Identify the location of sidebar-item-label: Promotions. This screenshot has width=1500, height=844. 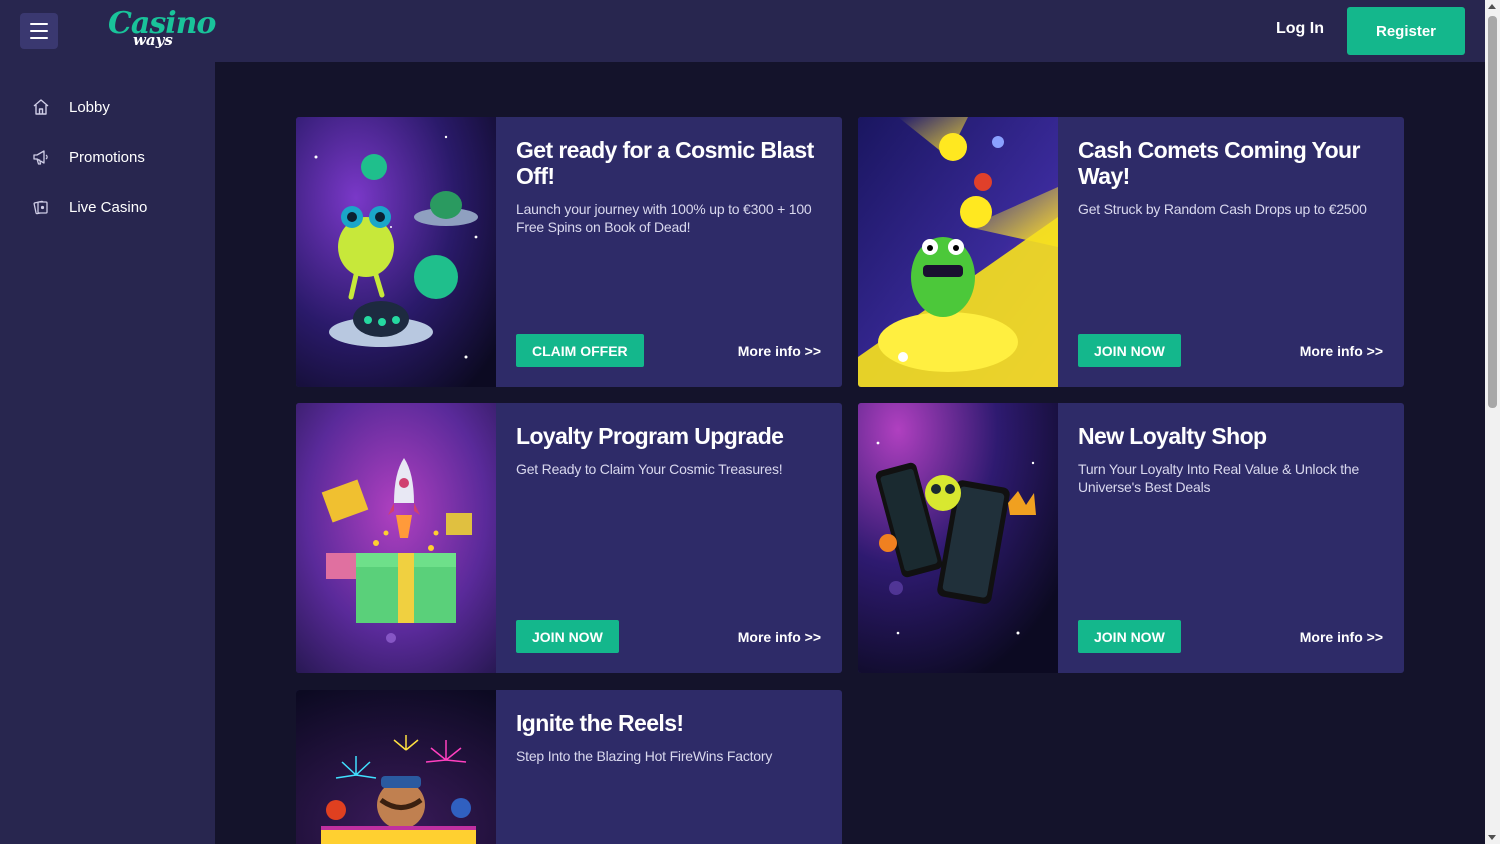
(107, 157).